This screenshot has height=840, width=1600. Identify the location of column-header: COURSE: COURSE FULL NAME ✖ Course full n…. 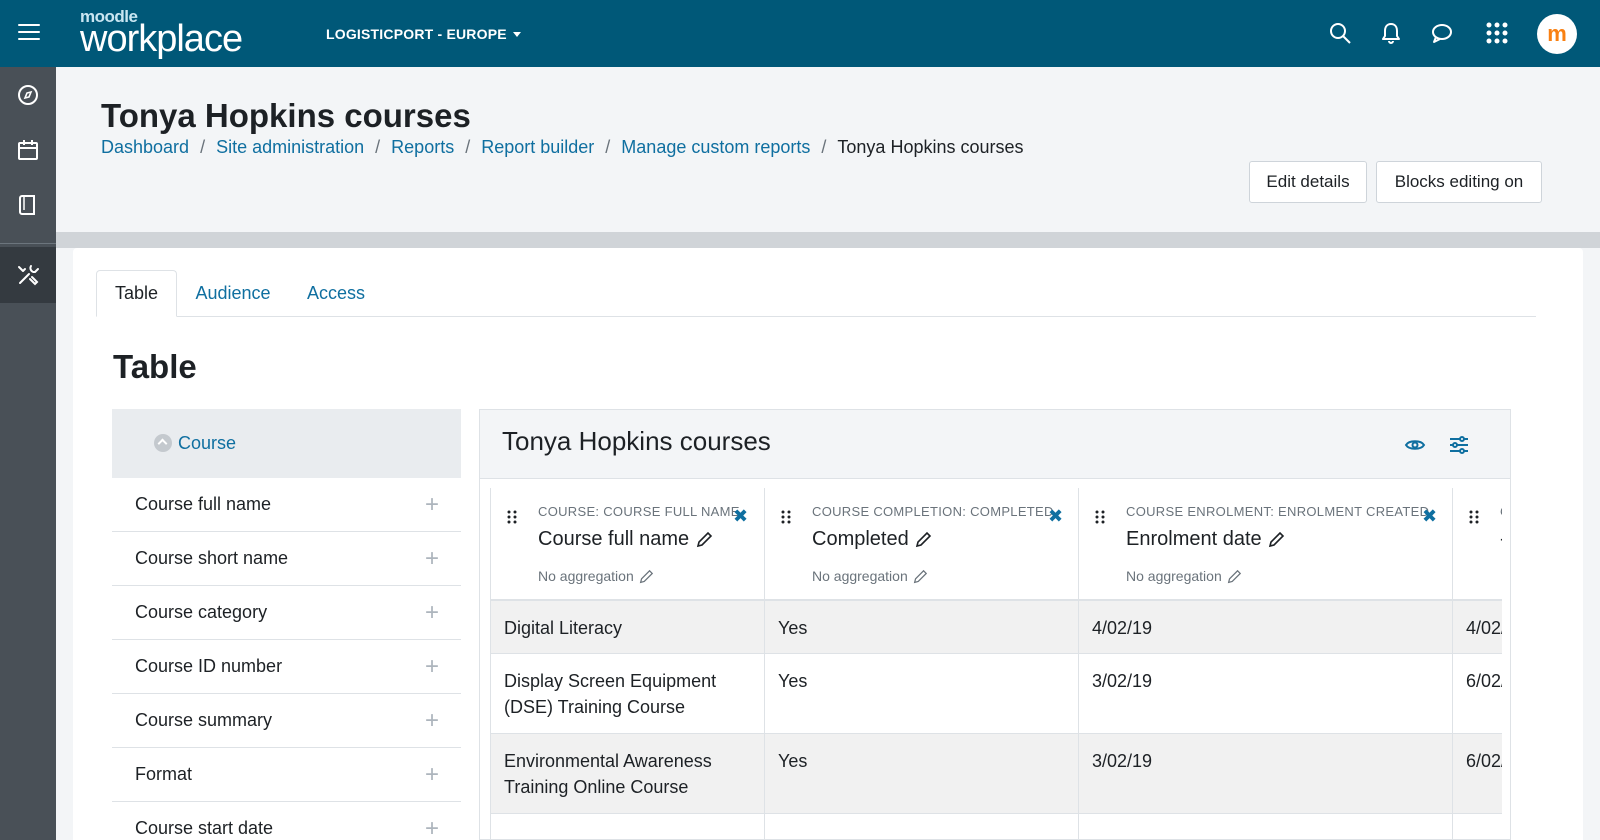
(627, 544).